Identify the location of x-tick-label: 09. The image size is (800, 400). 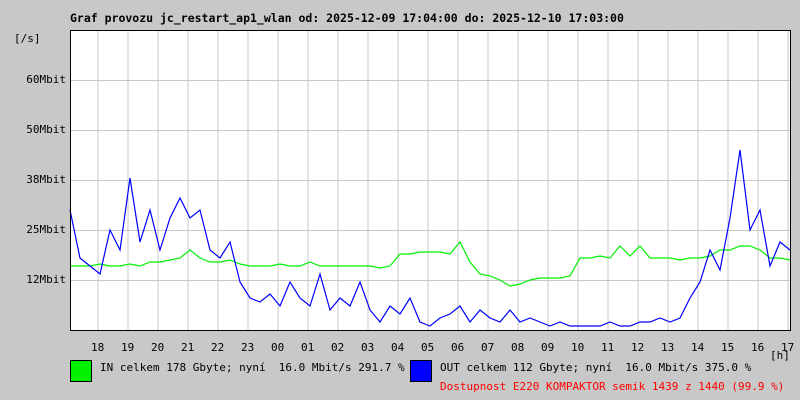
(548, 347).